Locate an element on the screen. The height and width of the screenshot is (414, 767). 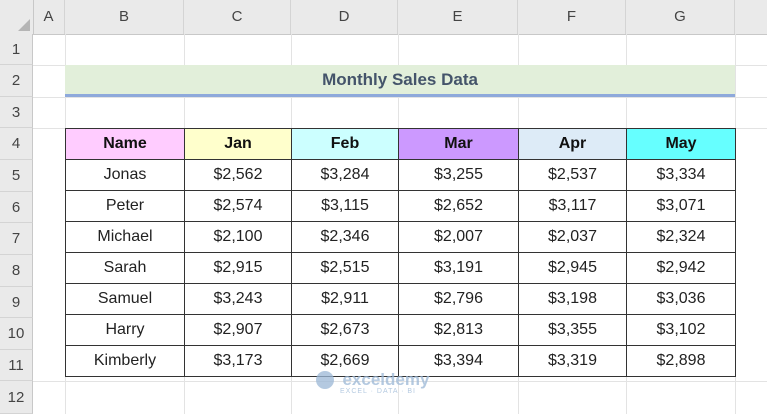
table-row: Jonas $2,562 $3,284 $3,255 $2,537 $3,334 is located at coordinates (400, 175).